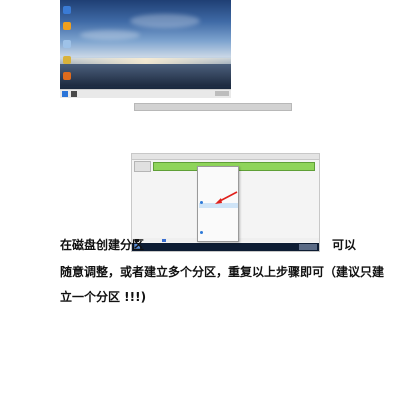  What do you see at coordinates (67, 76) in the screenshot?
I see `app-icon` at bounding box center [67, 76].